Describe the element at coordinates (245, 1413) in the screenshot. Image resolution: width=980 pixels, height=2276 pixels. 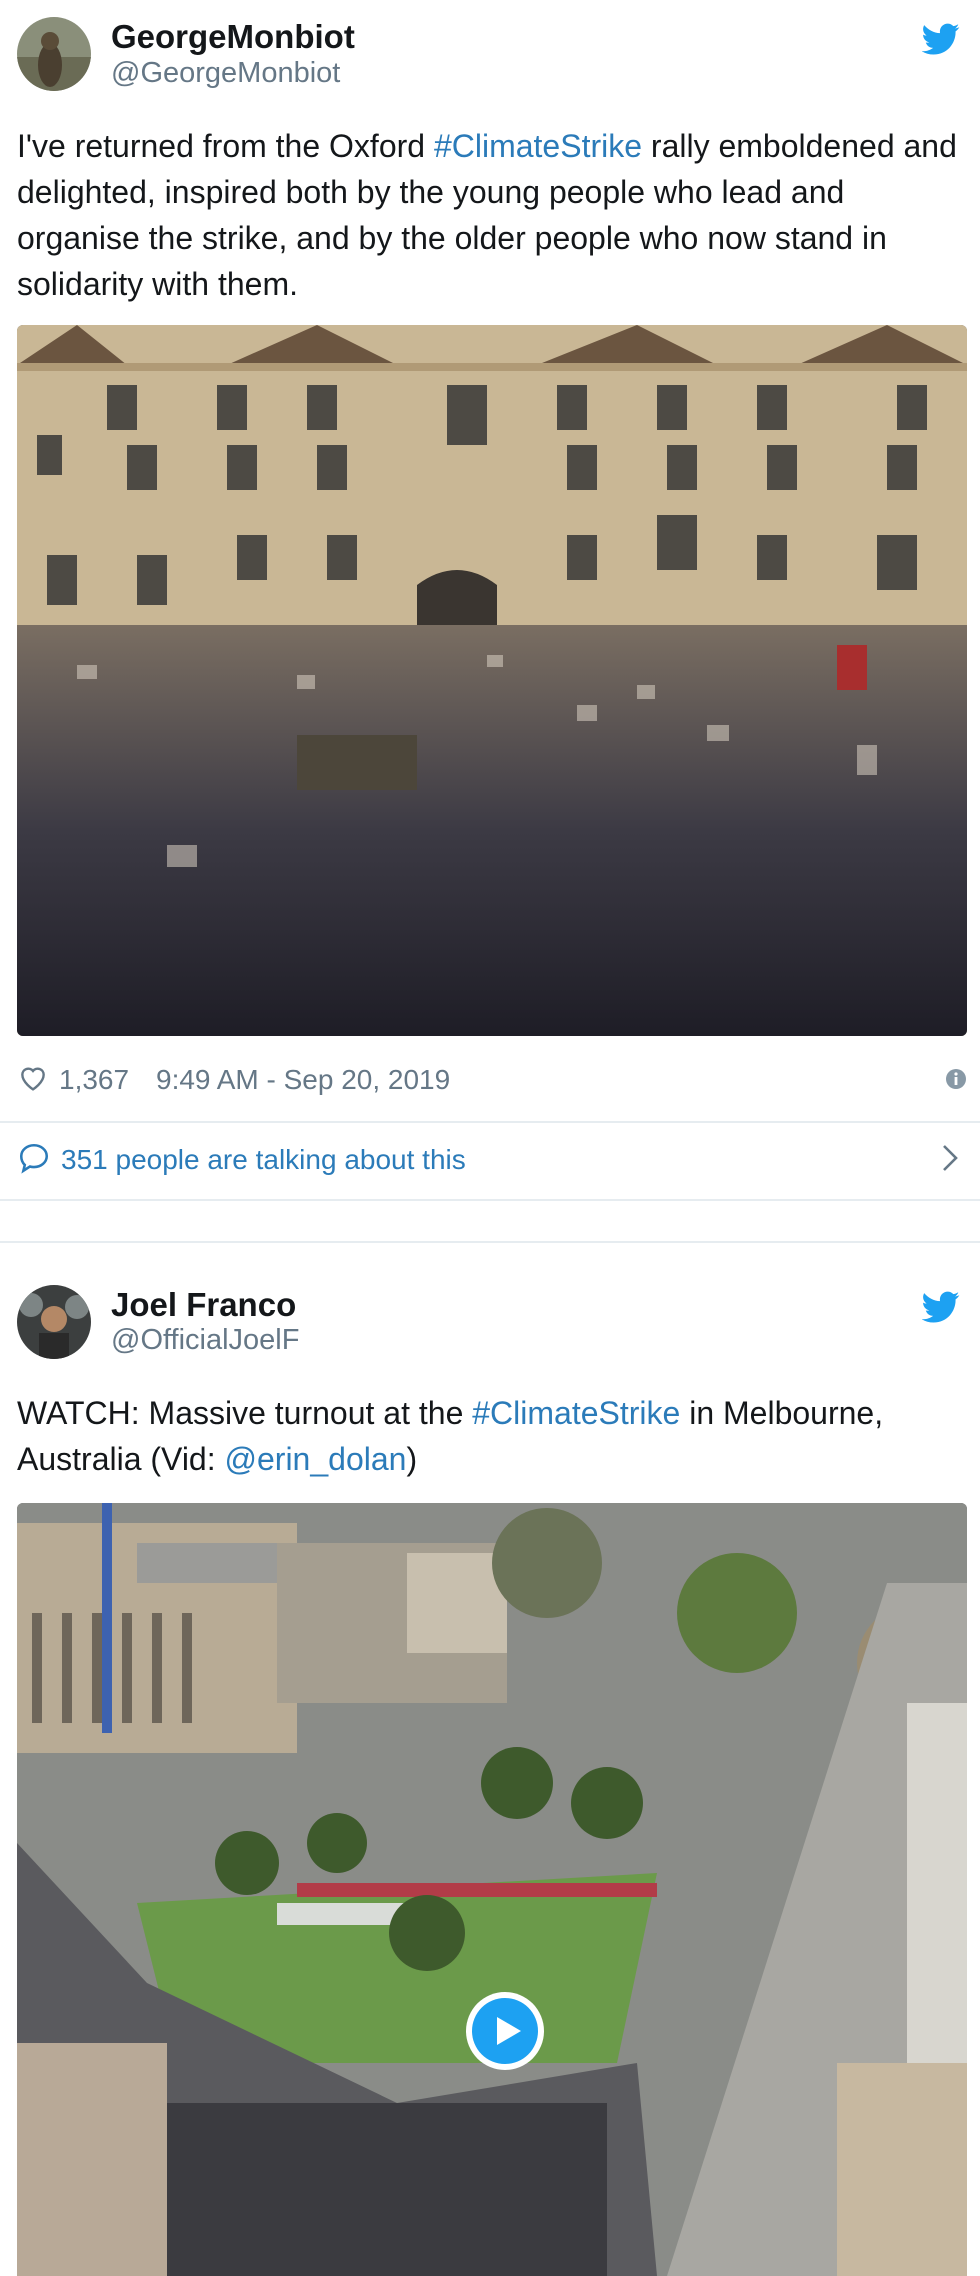
I see `tweet-text-part: WATCH: Massive turnout at the` at that location.